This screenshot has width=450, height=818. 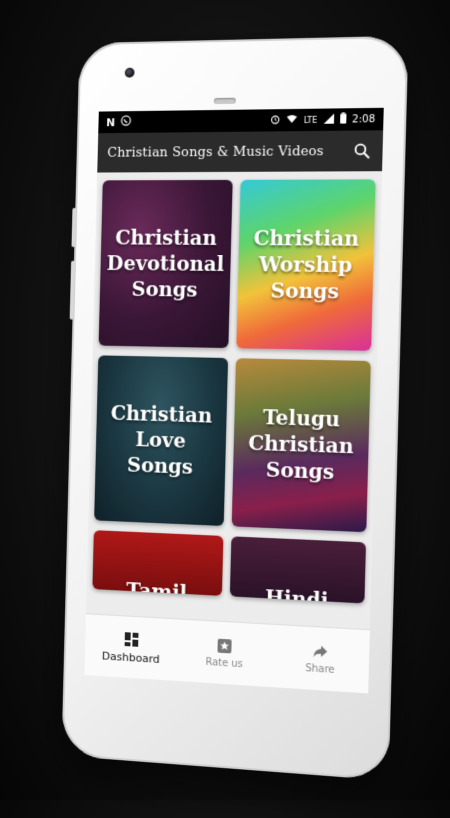 I want to click on category-label: Telugu Christian Songs, so click(x=301, y=445).